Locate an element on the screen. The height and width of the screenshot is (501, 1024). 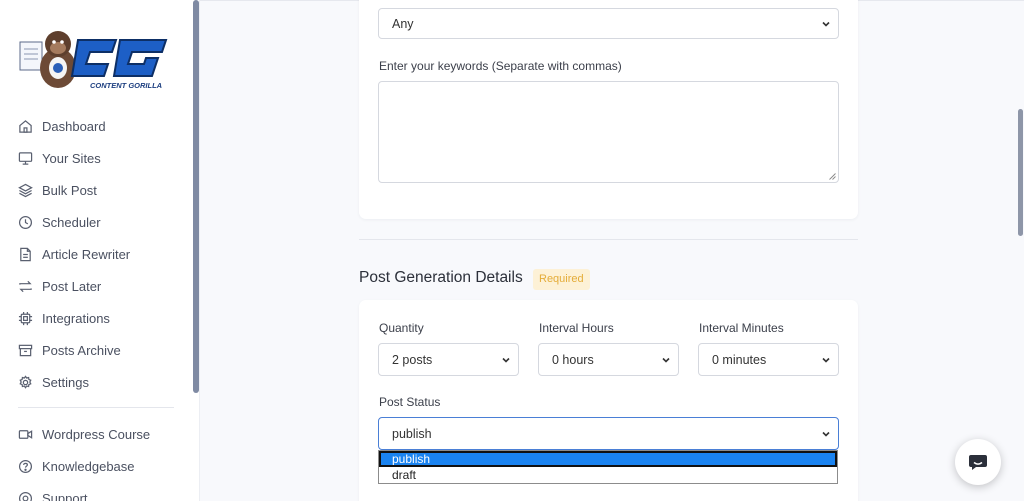
sidebar-item-label: Settings is located at coordinates (65, 382).